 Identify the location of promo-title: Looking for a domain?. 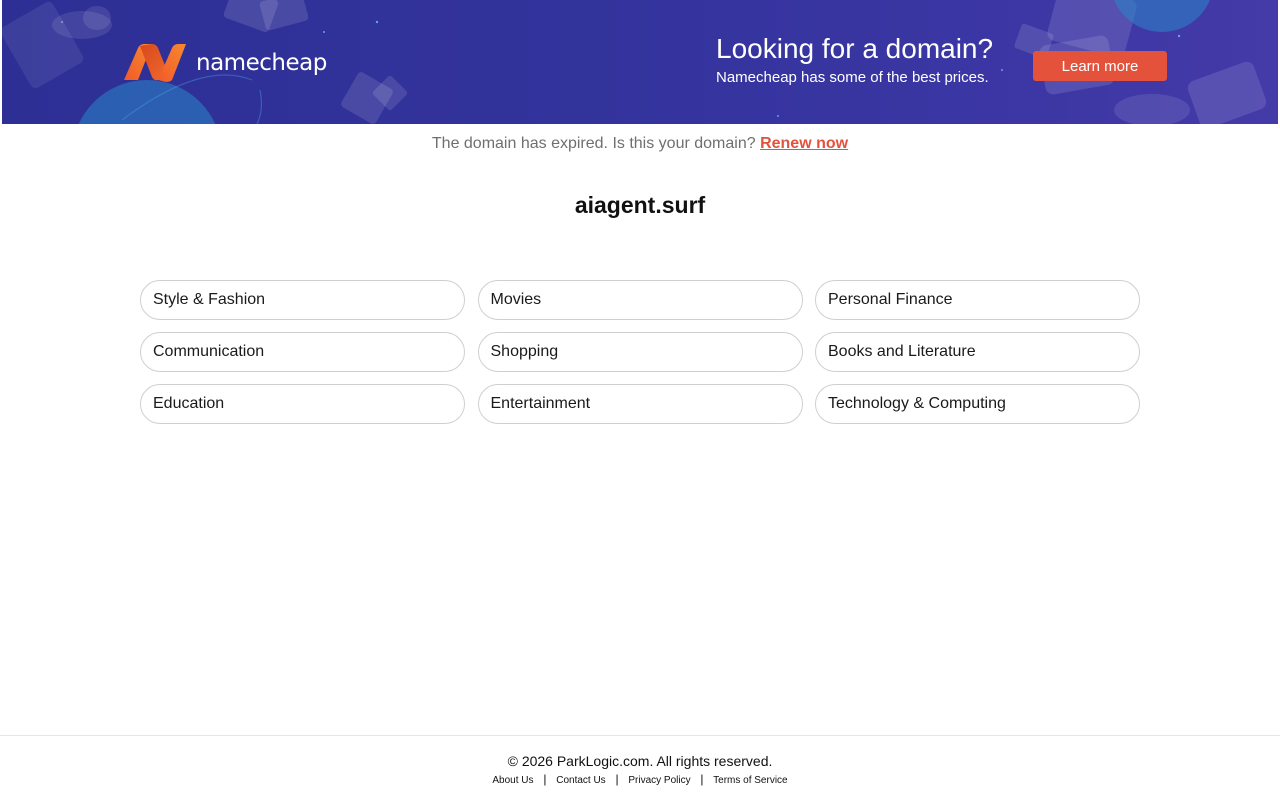
(855, 48).